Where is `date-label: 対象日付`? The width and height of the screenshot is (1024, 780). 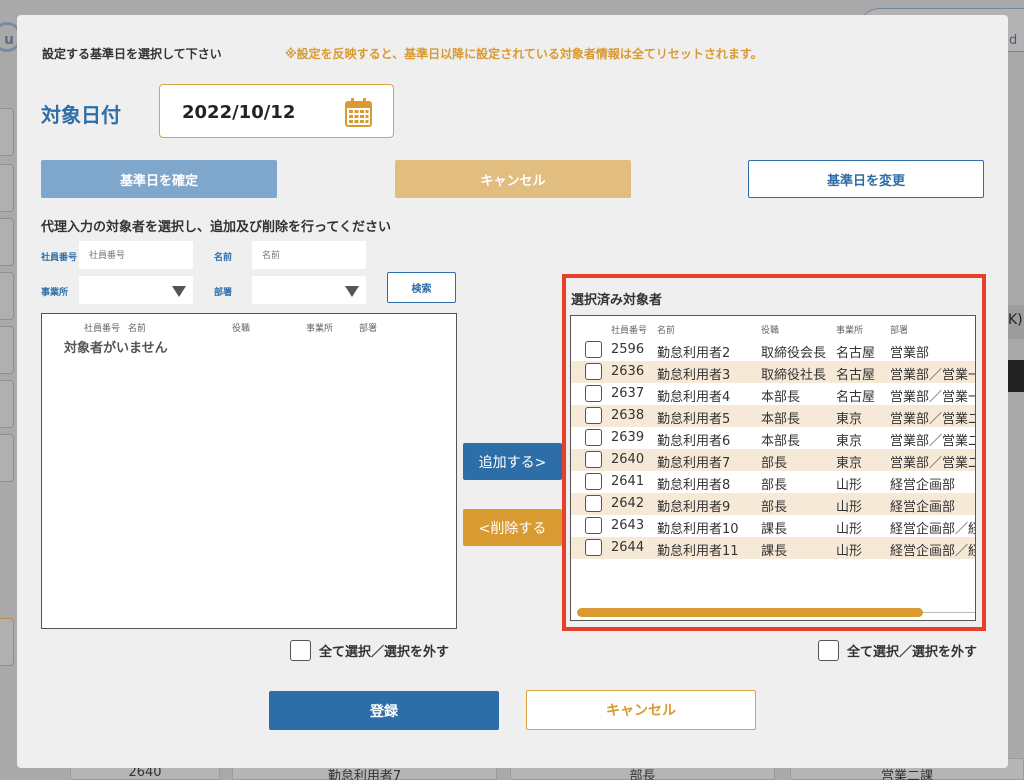
date-label: 対象日付 is located at coordinates (81, 115).